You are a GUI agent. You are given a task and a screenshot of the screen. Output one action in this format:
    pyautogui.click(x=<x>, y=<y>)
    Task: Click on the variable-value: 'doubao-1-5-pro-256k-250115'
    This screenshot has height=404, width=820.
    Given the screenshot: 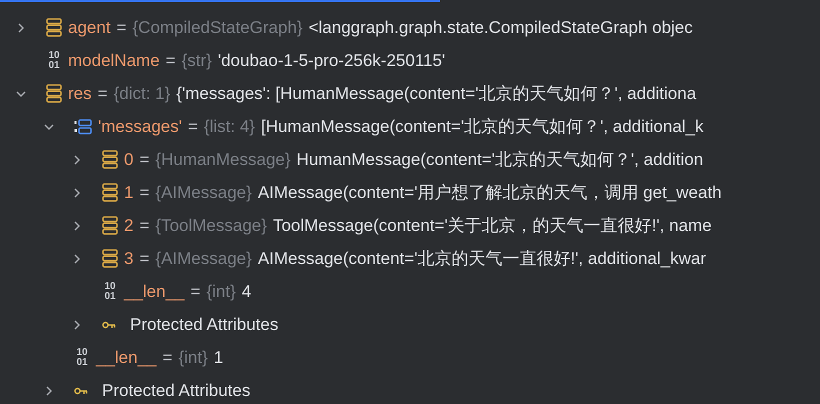 What is the action you would take?
    pyautogui.click(x=332, y=61)
    